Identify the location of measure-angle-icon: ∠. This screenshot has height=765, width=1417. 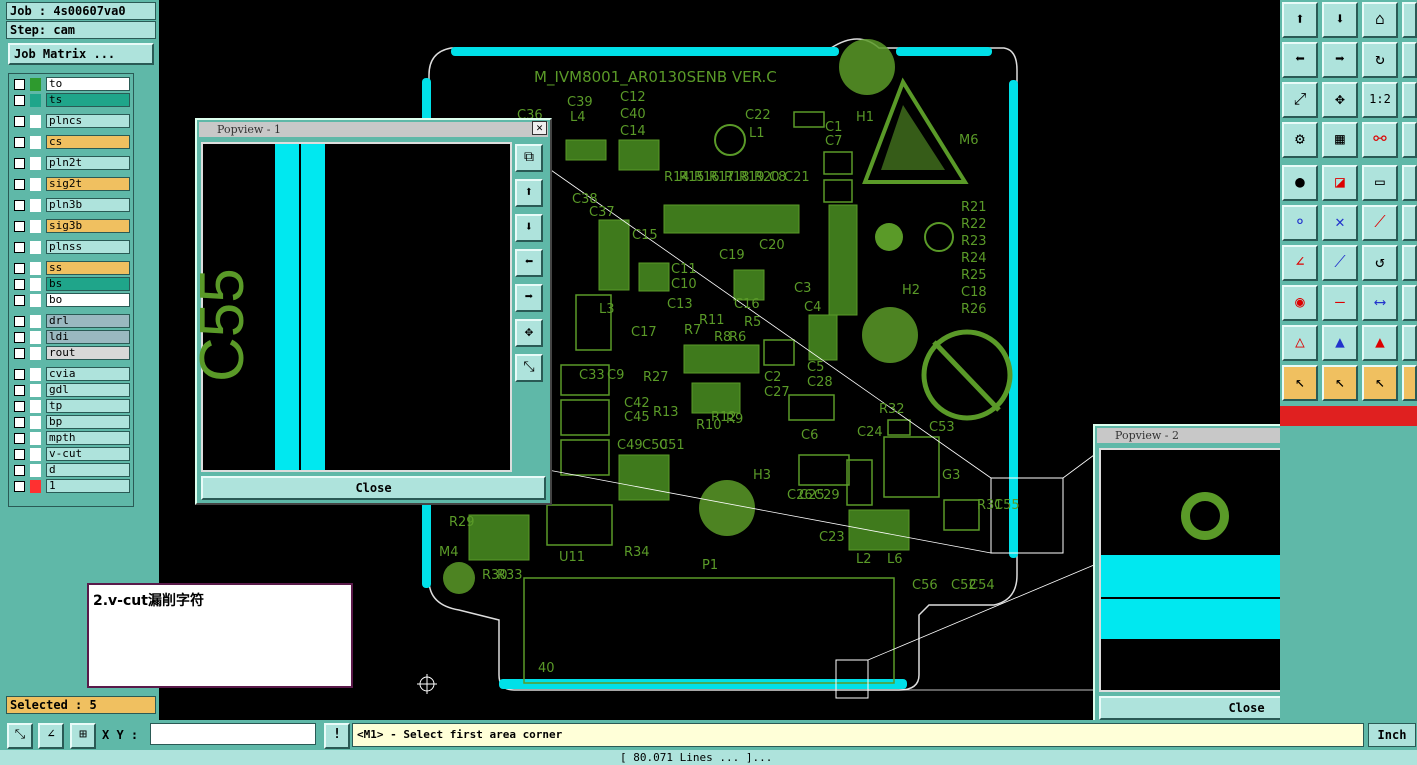
(51, 736).